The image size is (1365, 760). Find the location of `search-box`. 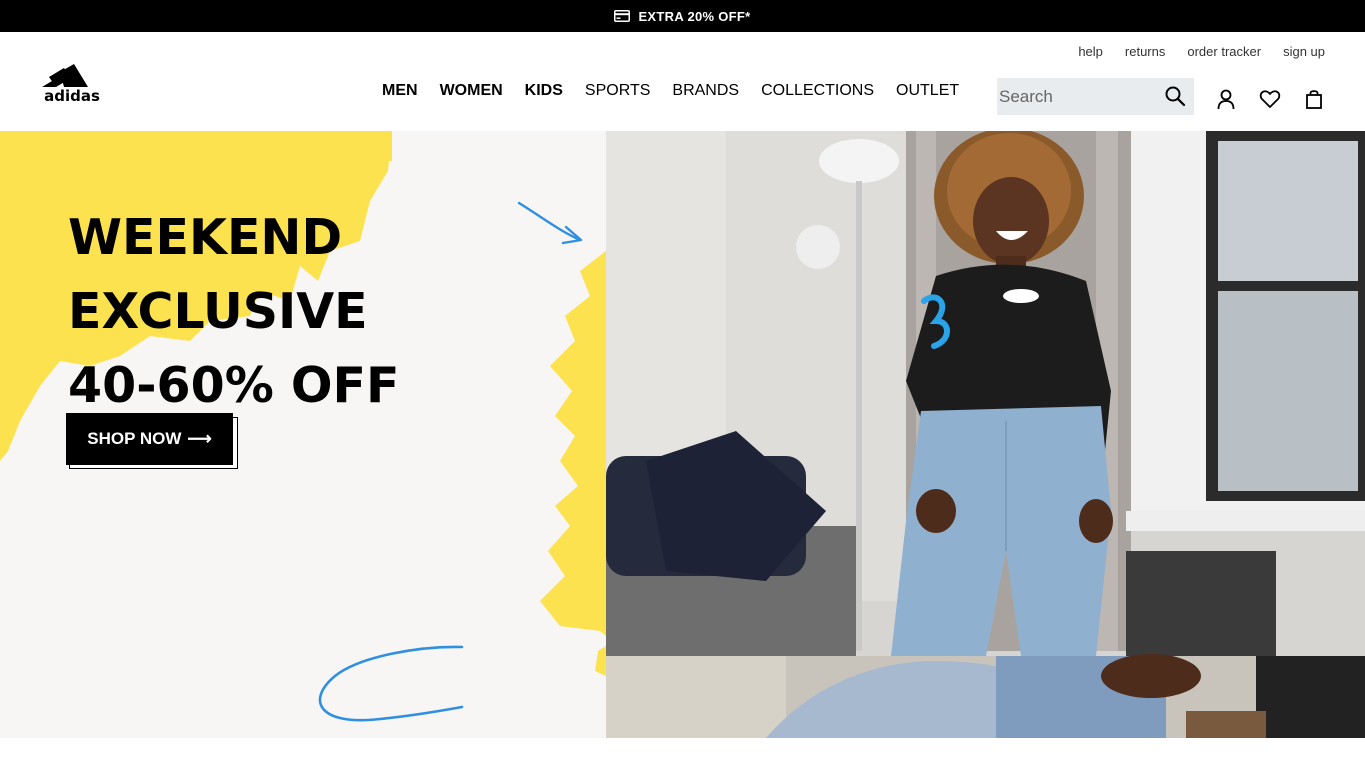

search-box is located at coordinates (1095, 96).